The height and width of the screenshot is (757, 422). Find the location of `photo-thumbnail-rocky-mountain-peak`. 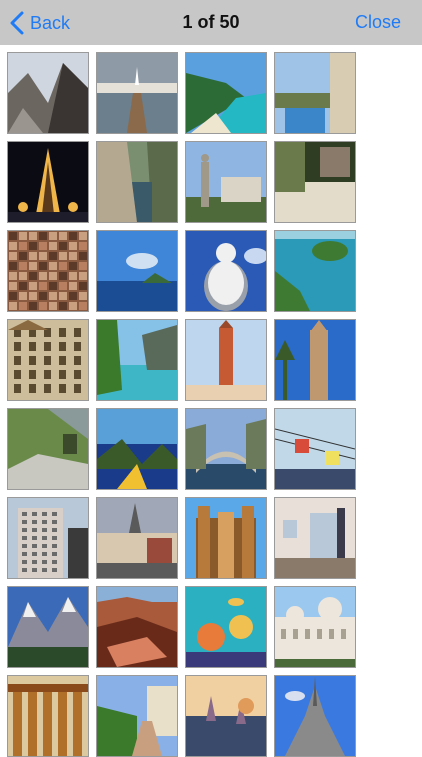

photo-thumbnail-rocky-mountain-peak is located at coordinates (48, 93).